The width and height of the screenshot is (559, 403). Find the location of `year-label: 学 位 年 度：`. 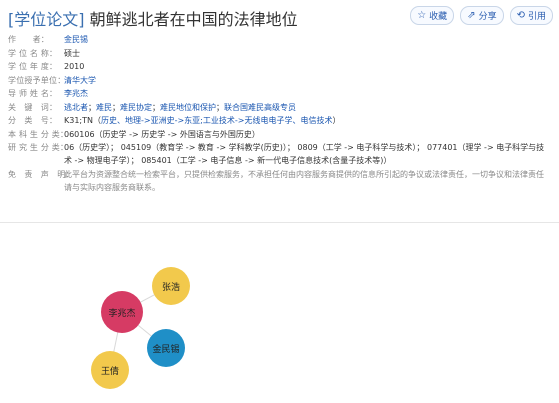

year-label: 学 位 年 度： is located at coordinates (33, 66).